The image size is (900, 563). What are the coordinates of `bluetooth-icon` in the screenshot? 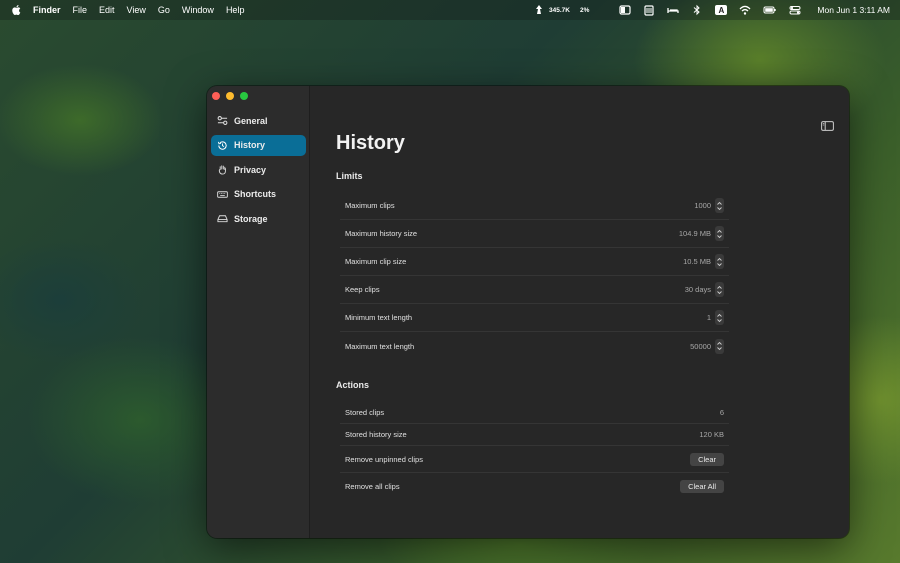 It's located at (697, 10).